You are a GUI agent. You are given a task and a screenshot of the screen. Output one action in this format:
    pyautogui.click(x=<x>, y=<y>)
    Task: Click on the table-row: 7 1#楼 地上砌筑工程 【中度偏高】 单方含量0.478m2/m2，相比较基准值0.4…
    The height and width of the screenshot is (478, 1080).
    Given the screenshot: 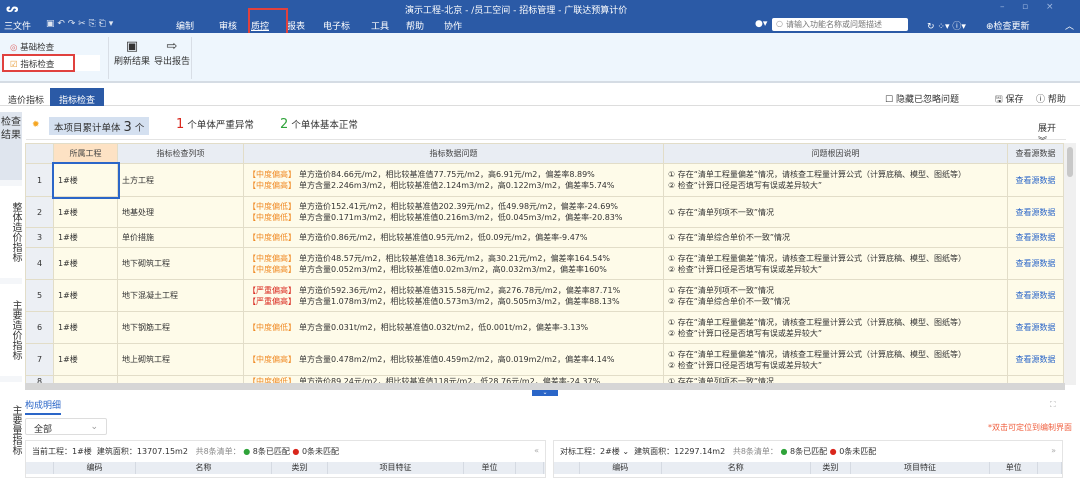 What is the action you would take?
    pyautogui.click(x=544, y=359)
    